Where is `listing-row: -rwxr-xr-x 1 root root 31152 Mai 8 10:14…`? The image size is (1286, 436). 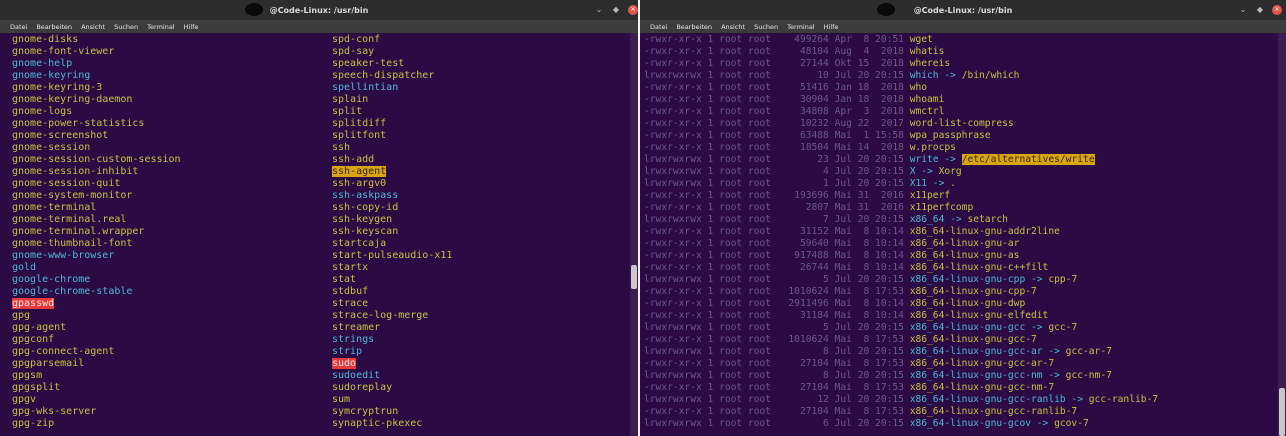
listing-row: -rwxr-xr-x 1 root root 31152 Mai 8 10:14… is located at coordinates (901, 232).